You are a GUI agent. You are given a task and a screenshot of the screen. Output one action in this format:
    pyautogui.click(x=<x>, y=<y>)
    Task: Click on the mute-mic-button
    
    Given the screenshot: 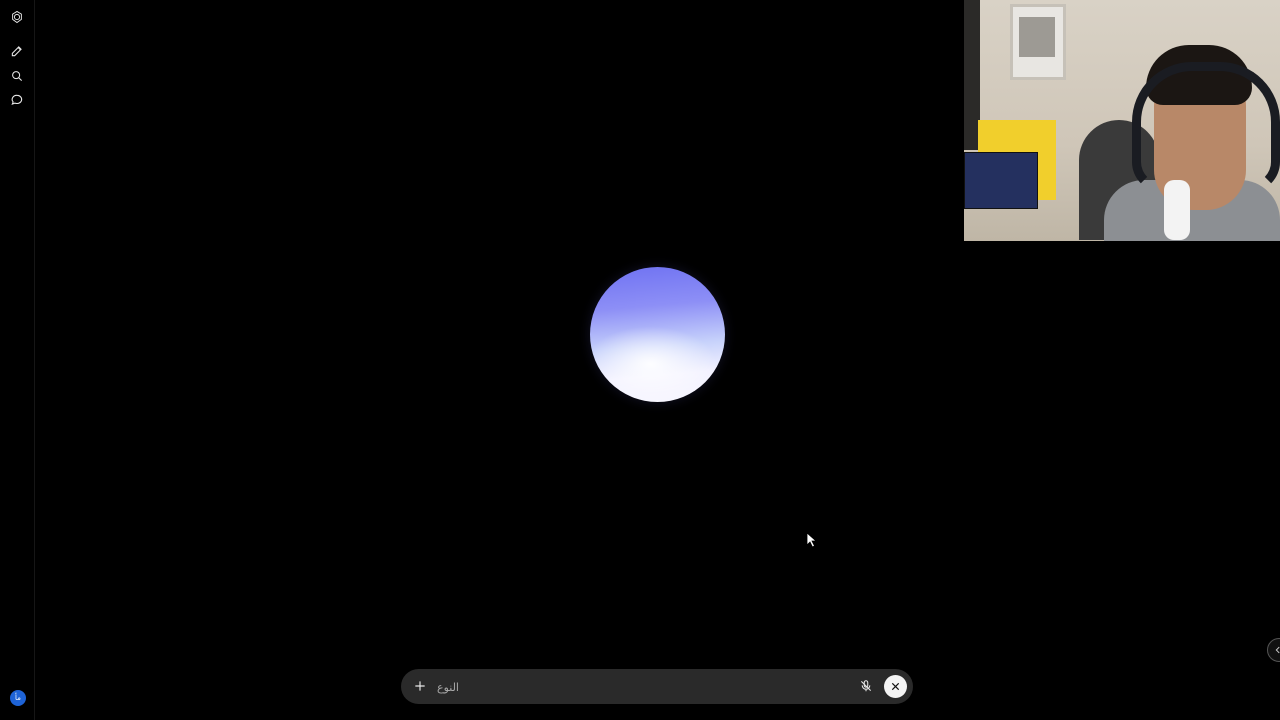 What is the action you would take?
    pyautogui.click(x=866, y=686)
    